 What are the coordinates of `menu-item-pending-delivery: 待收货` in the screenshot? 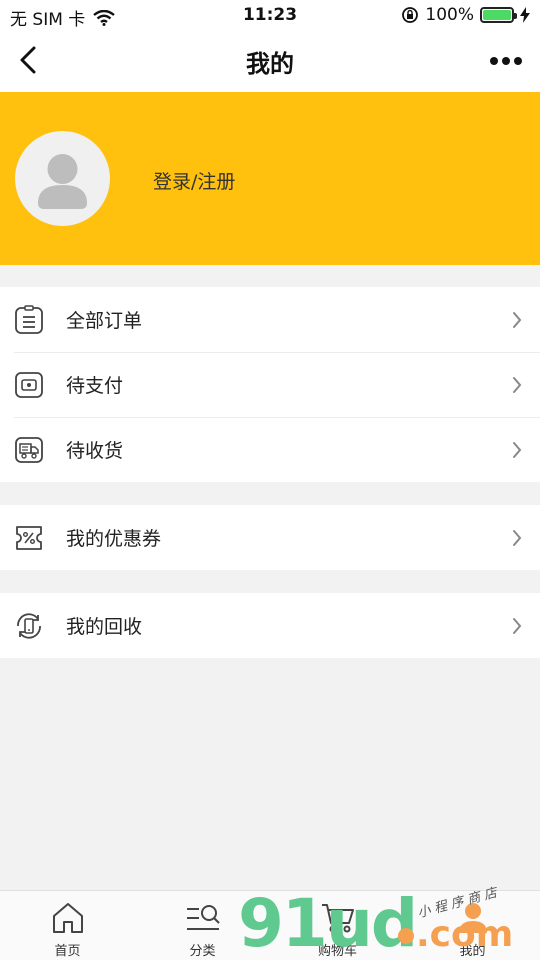 It's located at (270, 449).